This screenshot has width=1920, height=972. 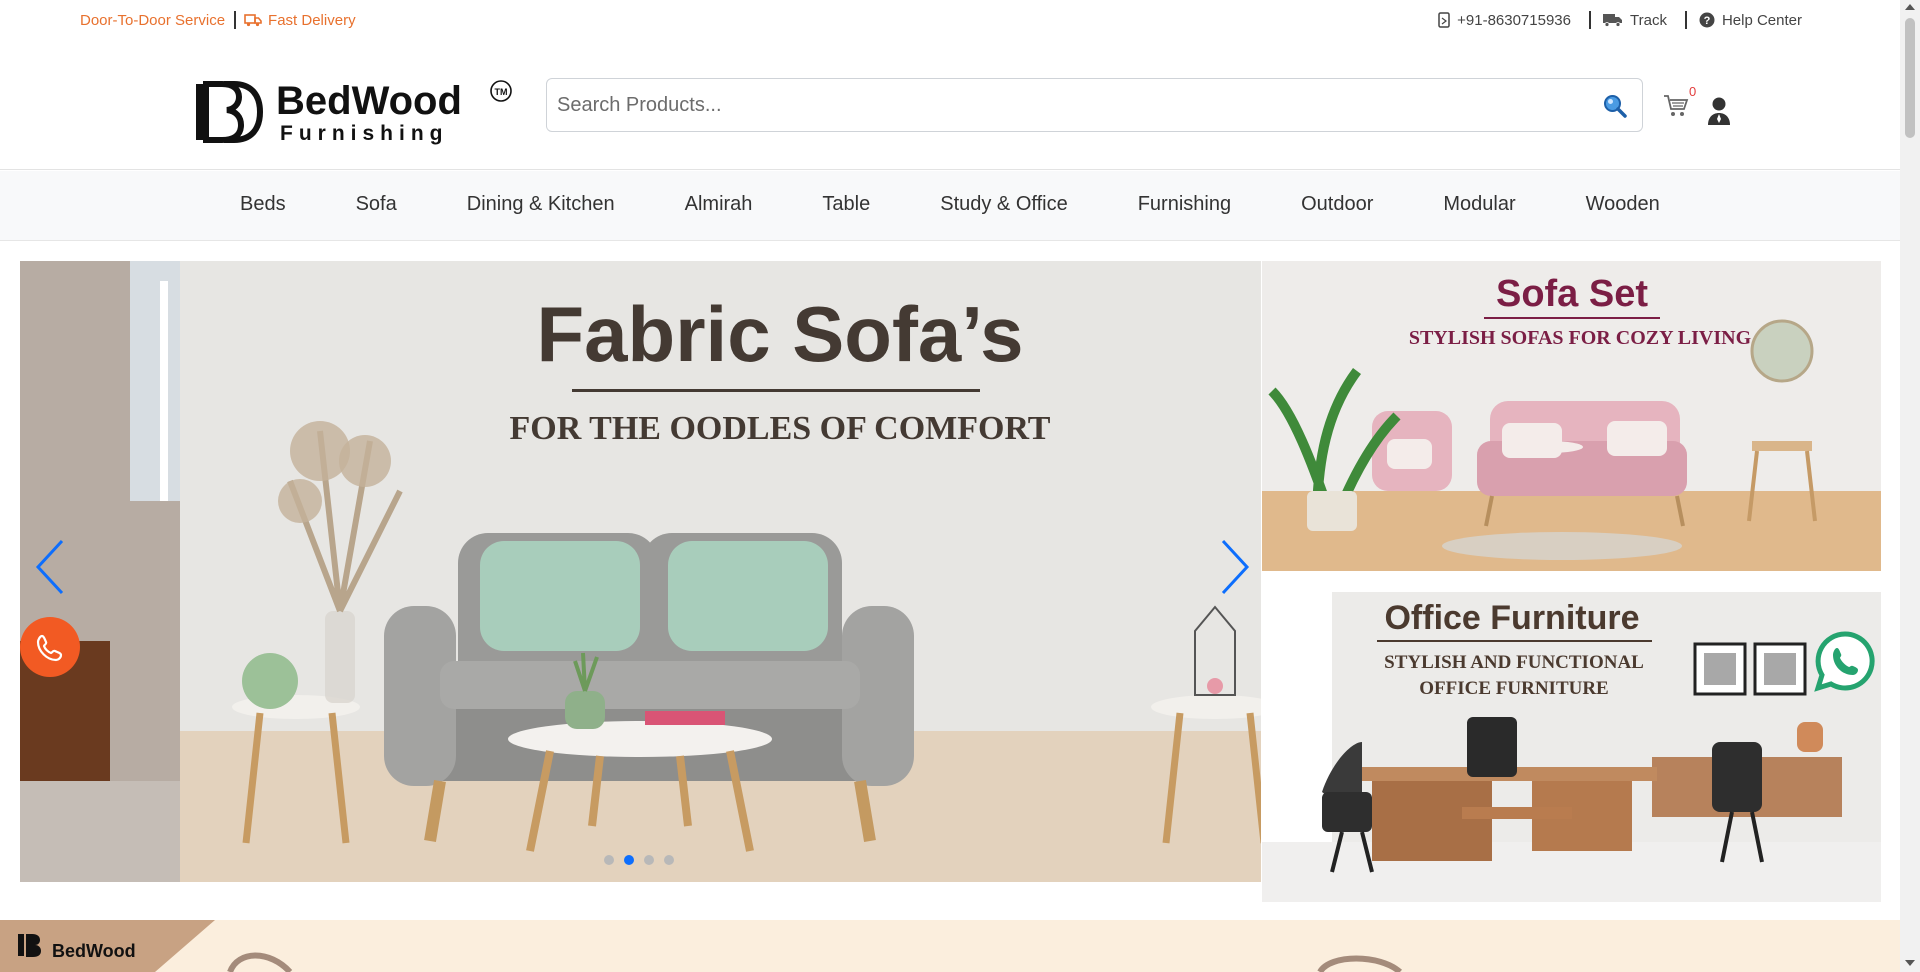 I want to click on door-to-door-label: Door-To-Door Service, so click(x=153, y=20).